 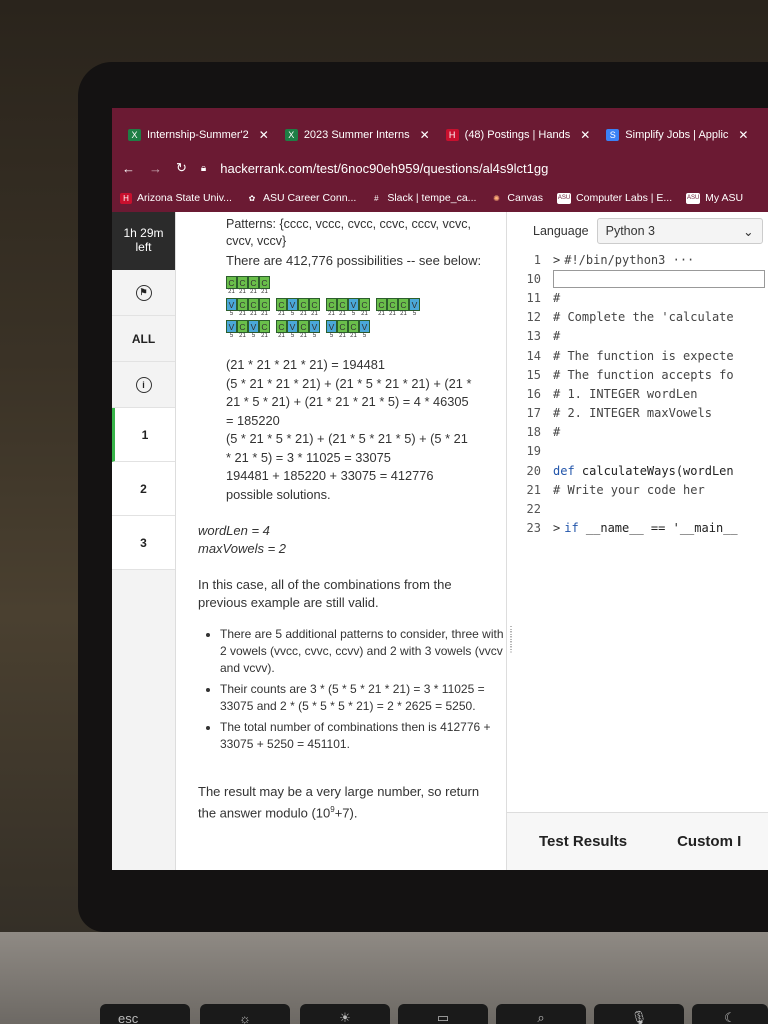 I want to click on code-line: 18 #, so click(x=640, y=432).